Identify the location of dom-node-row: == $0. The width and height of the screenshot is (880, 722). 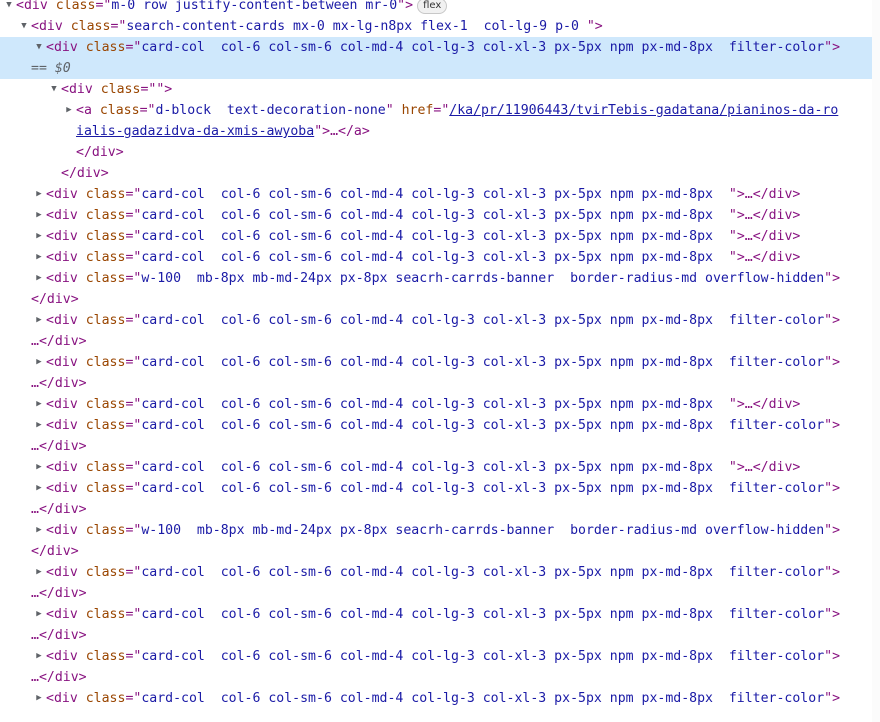
(440, 68).